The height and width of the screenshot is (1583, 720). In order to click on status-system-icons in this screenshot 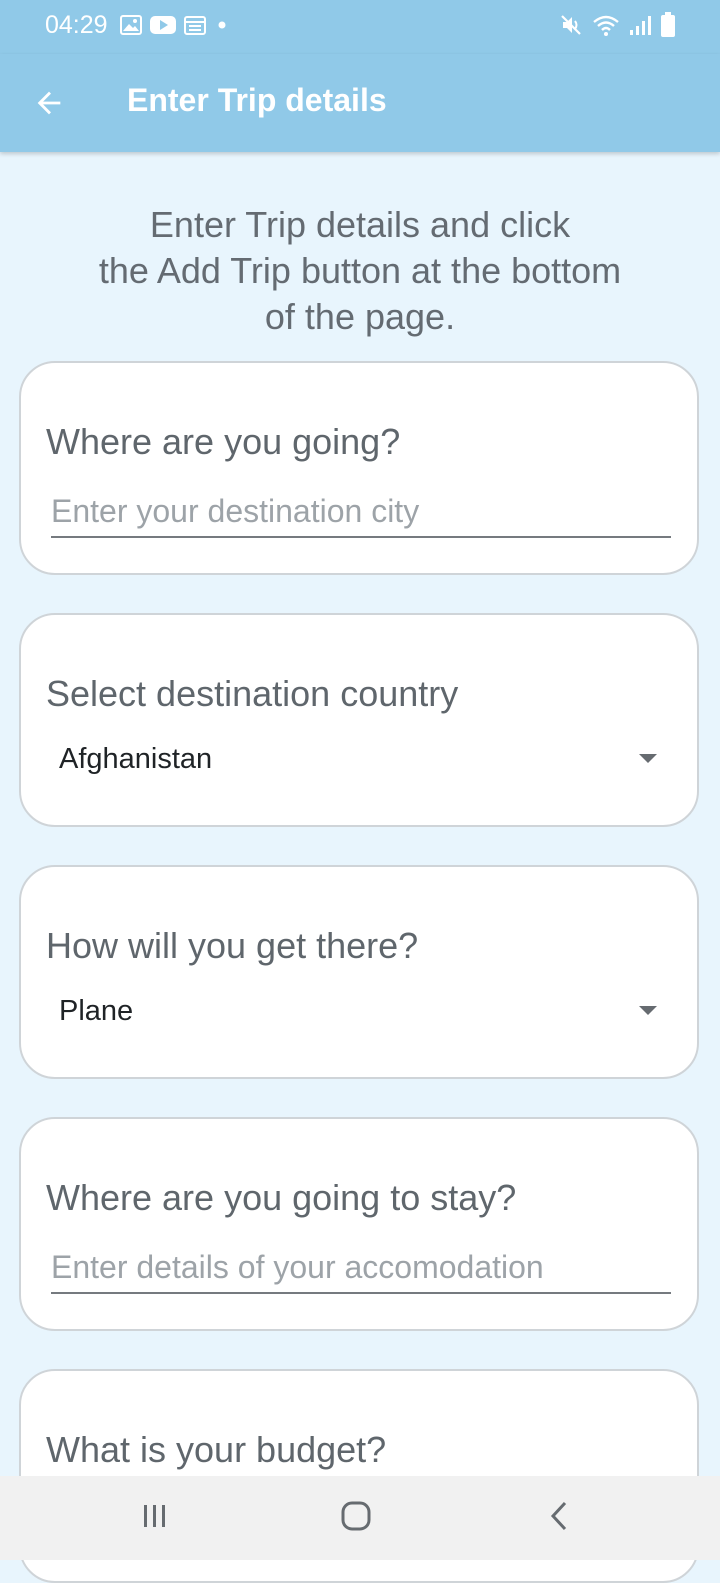, I will do `click(618, 27)`.